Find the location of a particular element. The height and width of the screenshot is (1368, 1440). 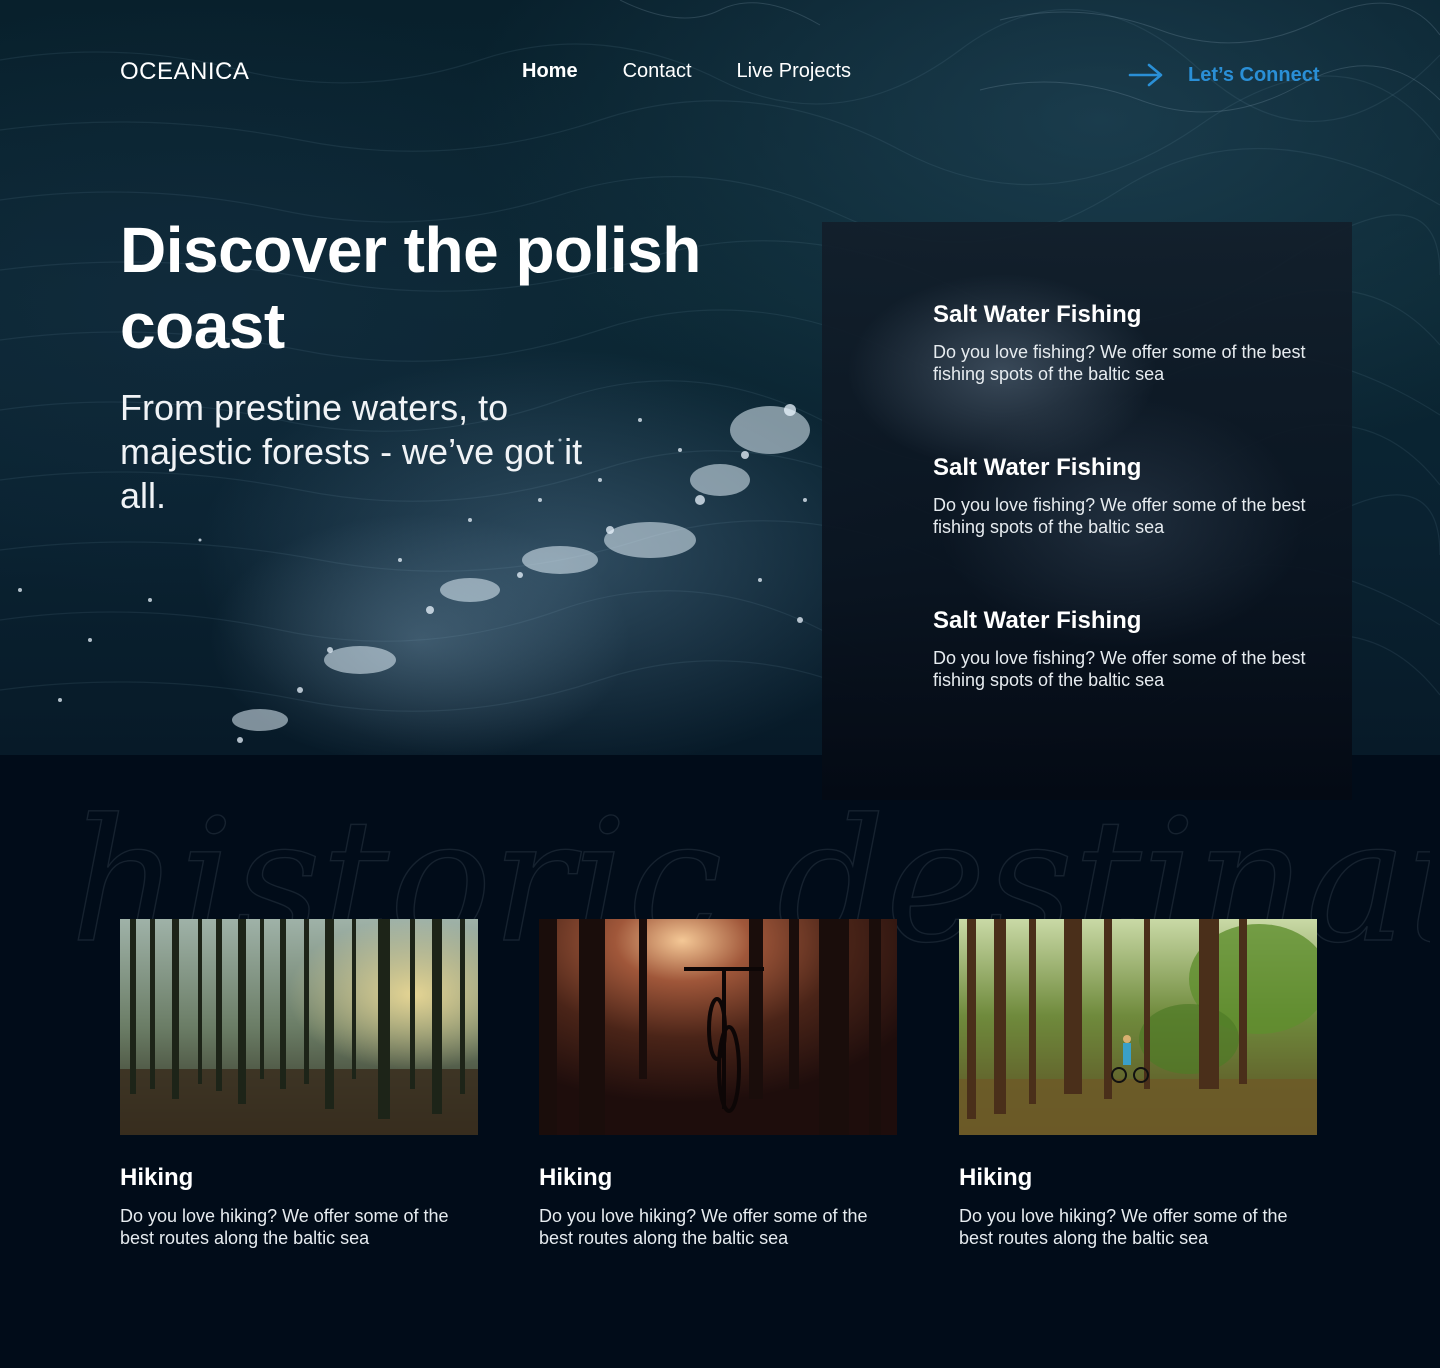

nav-item-live-projects: Live Projects is located at coordinates (794, 71).